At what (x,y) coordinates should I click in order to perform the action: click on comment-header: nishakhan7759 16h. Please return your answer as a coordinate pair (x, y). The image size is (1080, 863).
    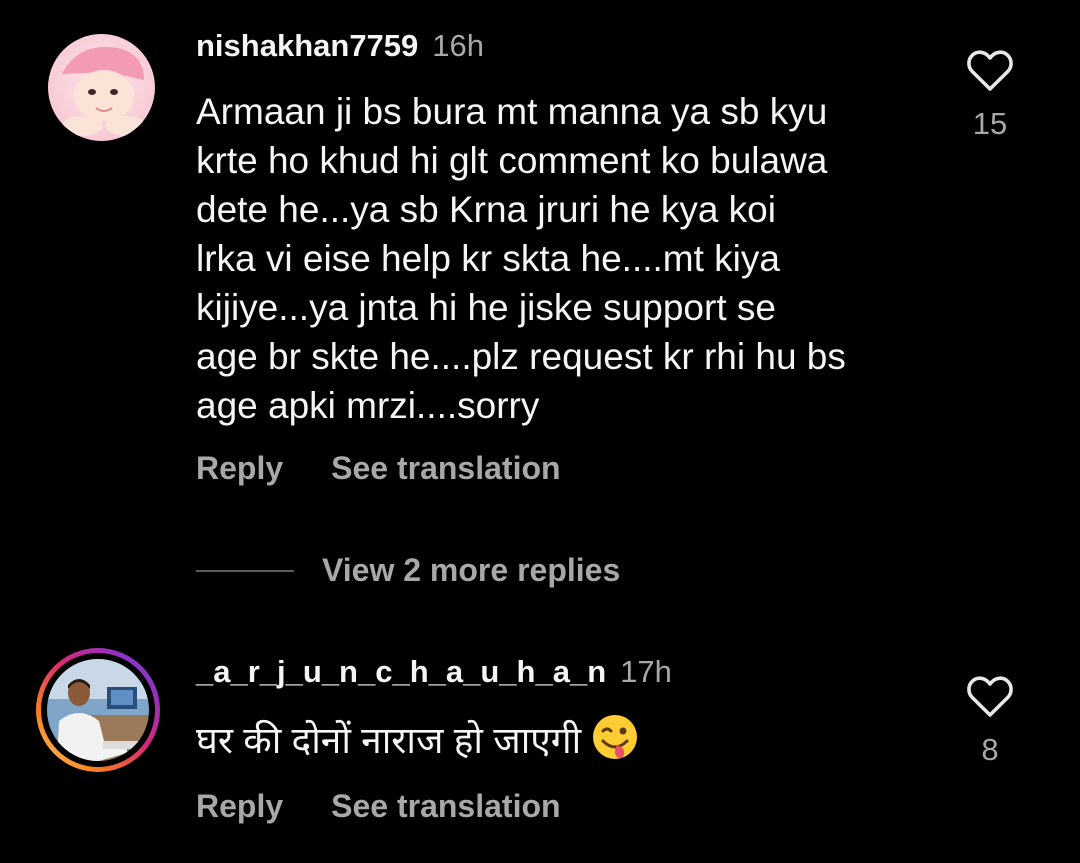
    Looking at the image, I should click on (340, 46).